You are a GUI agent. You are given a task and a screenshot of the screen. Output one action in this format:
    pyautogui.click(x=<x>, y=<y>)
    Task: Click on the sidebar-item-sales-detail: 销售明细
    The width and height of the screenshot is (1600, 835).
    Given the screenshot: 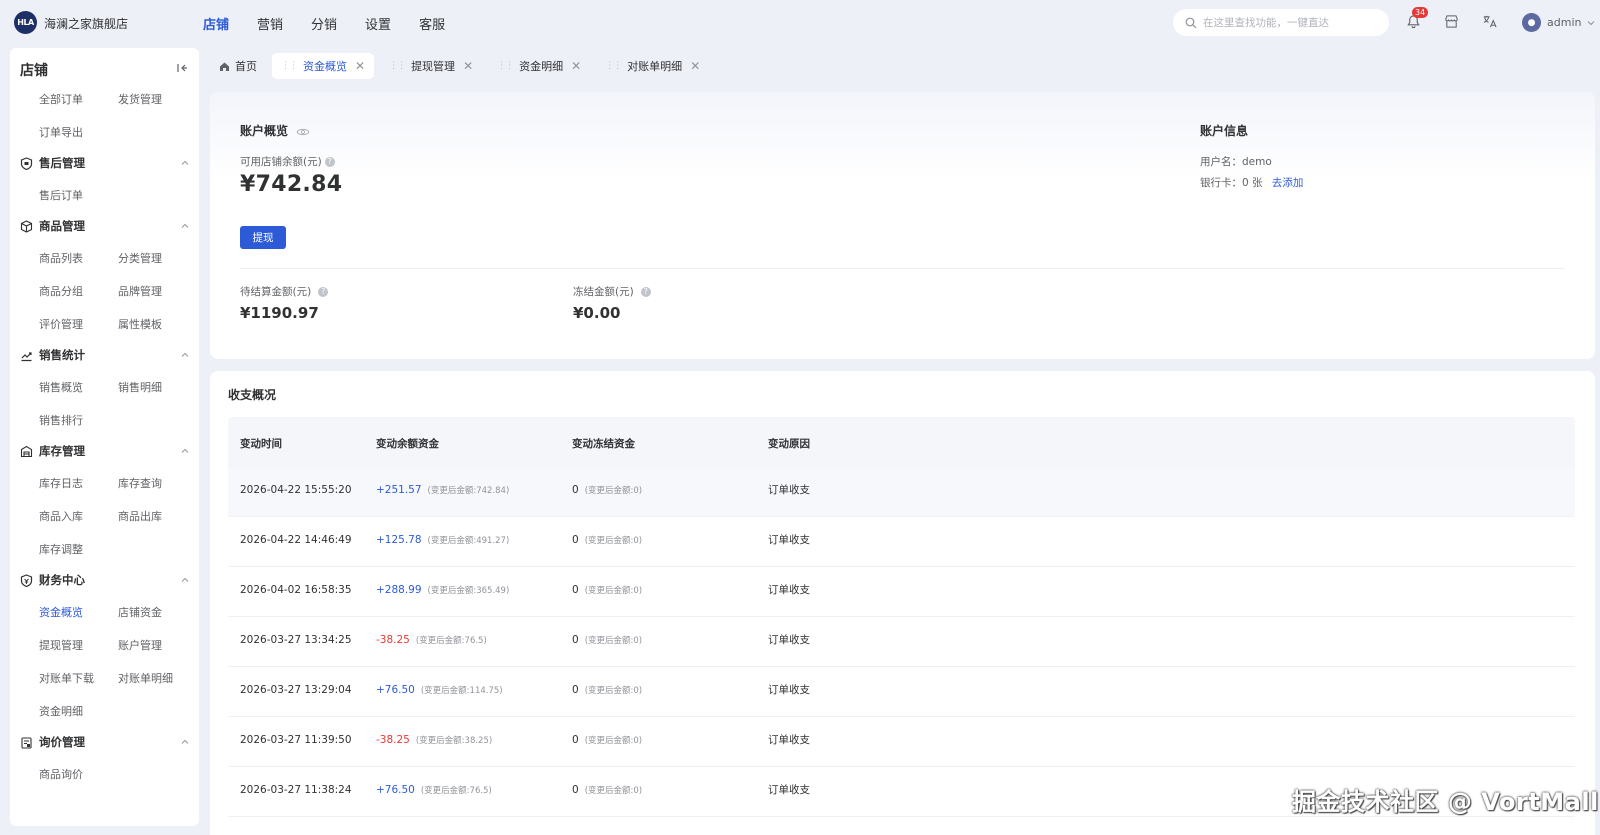 What is the action you would take?
    pyautogui.click(x=140, y=387)
    